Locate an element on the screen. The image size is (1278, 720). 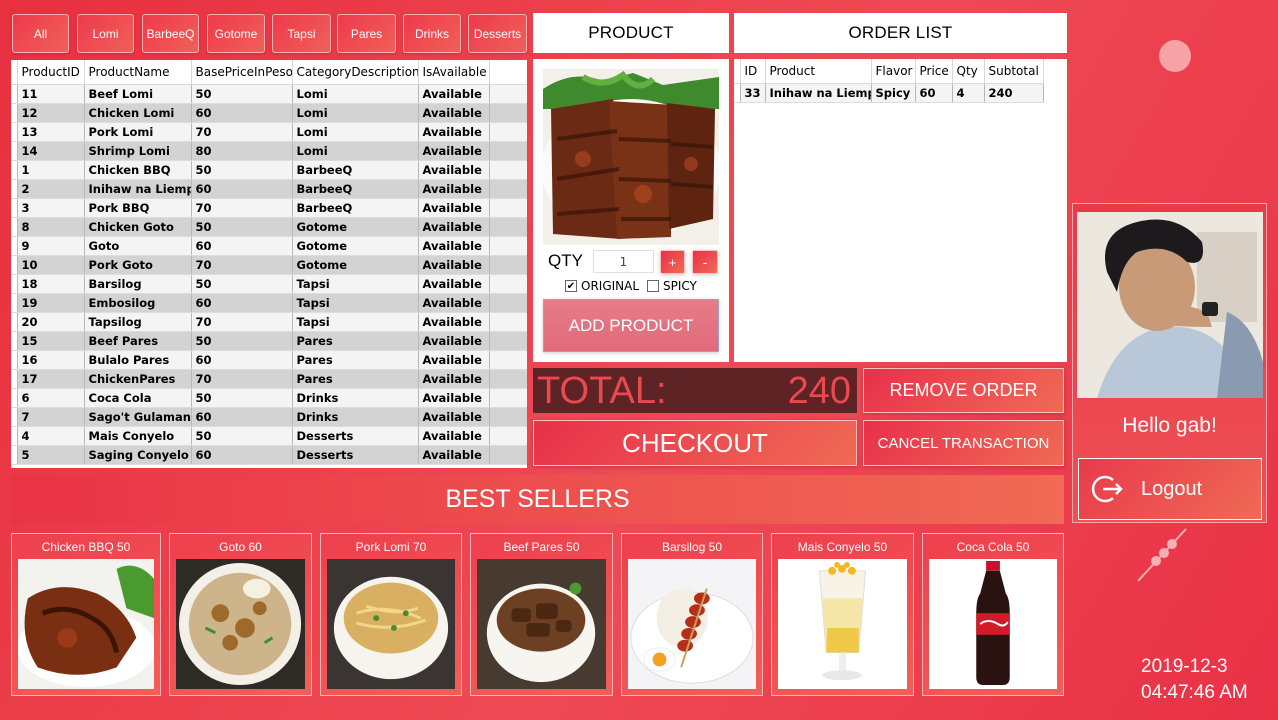
column-header: Flavor is located at coordinates (893, 71).